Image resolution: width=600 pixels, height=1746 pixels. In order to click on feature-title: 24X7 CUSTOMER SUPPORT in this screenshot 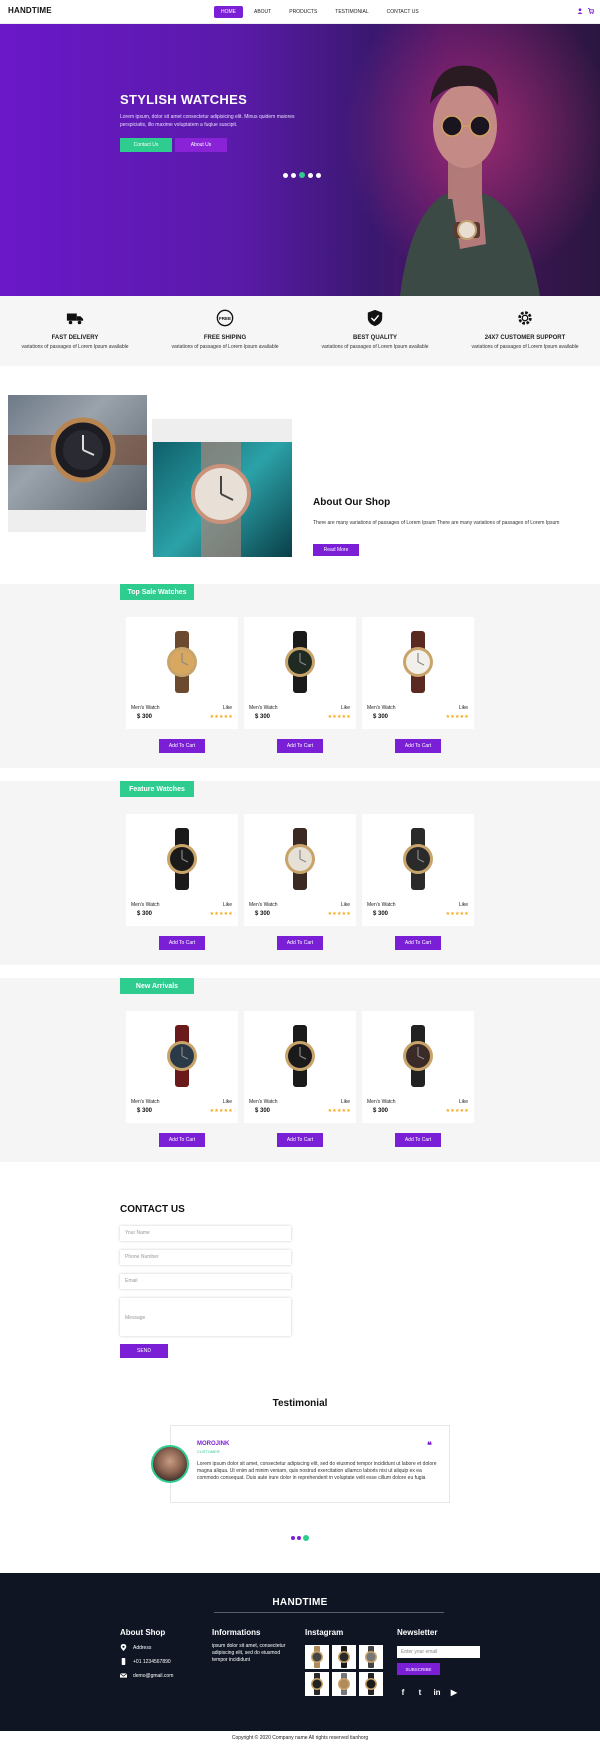, I will do `click(525, 338)`.